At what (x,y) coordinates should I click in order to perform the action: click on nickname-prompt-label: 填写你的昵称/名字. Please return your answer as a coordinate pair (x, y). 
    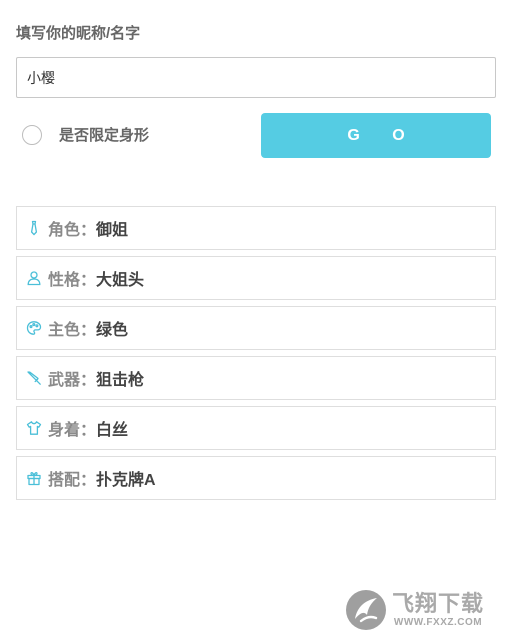
    Looking at the image, I should click on (78, 33).